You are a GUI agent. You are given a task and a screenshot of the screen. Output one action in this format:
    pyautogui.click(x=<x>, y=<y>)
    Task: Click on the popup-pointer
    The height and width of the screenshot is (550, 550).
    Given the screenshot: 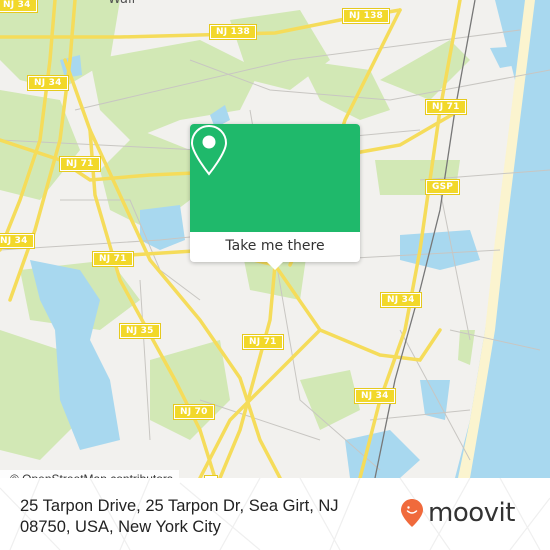 What is the action you would take?
    pyautogui.click(x=275, y=266)
    